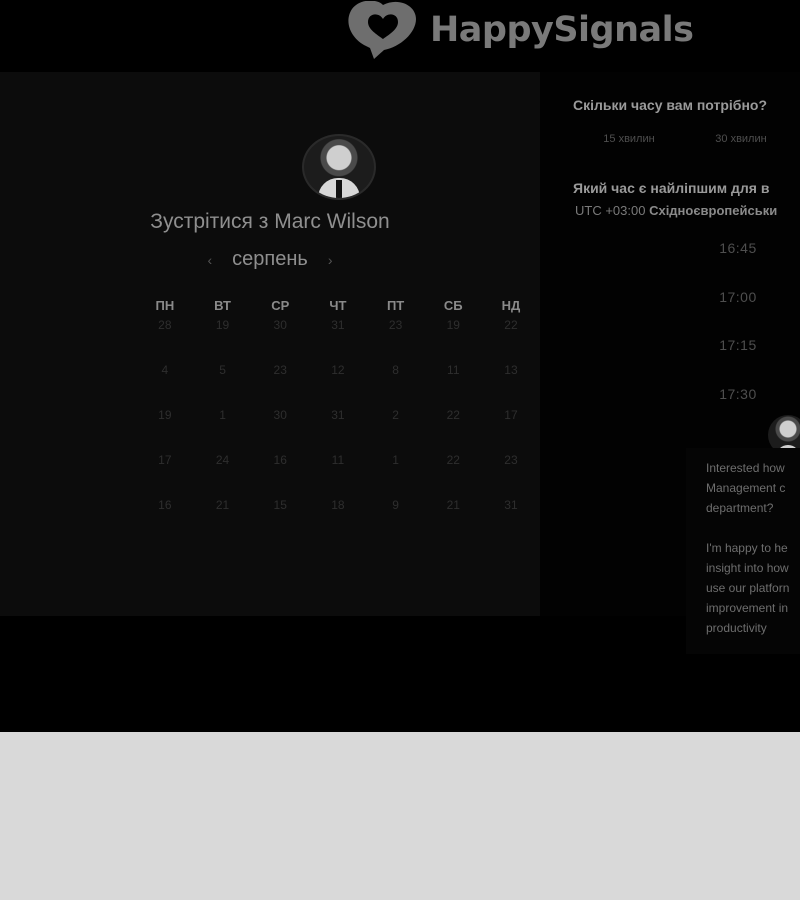 Image resolution: width=800 pixels, height=900 pixels. I want to click on chat-line: use our platforn, so click(748, 588).